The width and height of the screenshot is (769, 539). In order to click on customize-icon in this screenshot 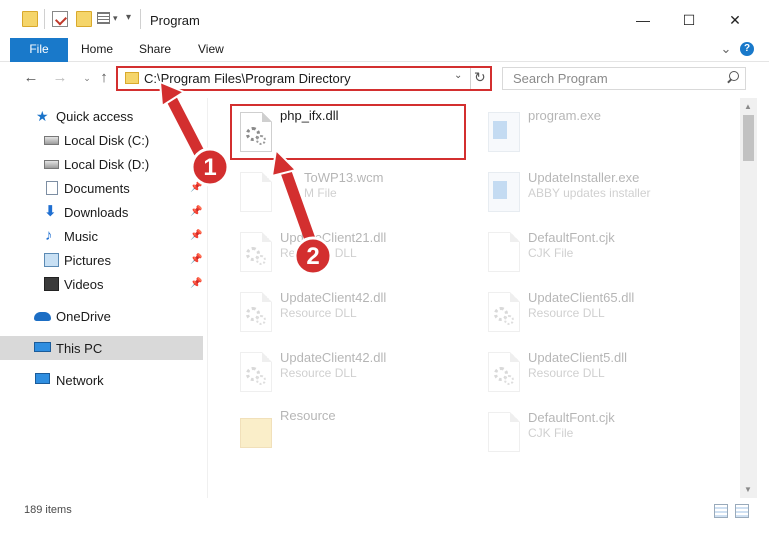, I will do `click(103, 18)`.